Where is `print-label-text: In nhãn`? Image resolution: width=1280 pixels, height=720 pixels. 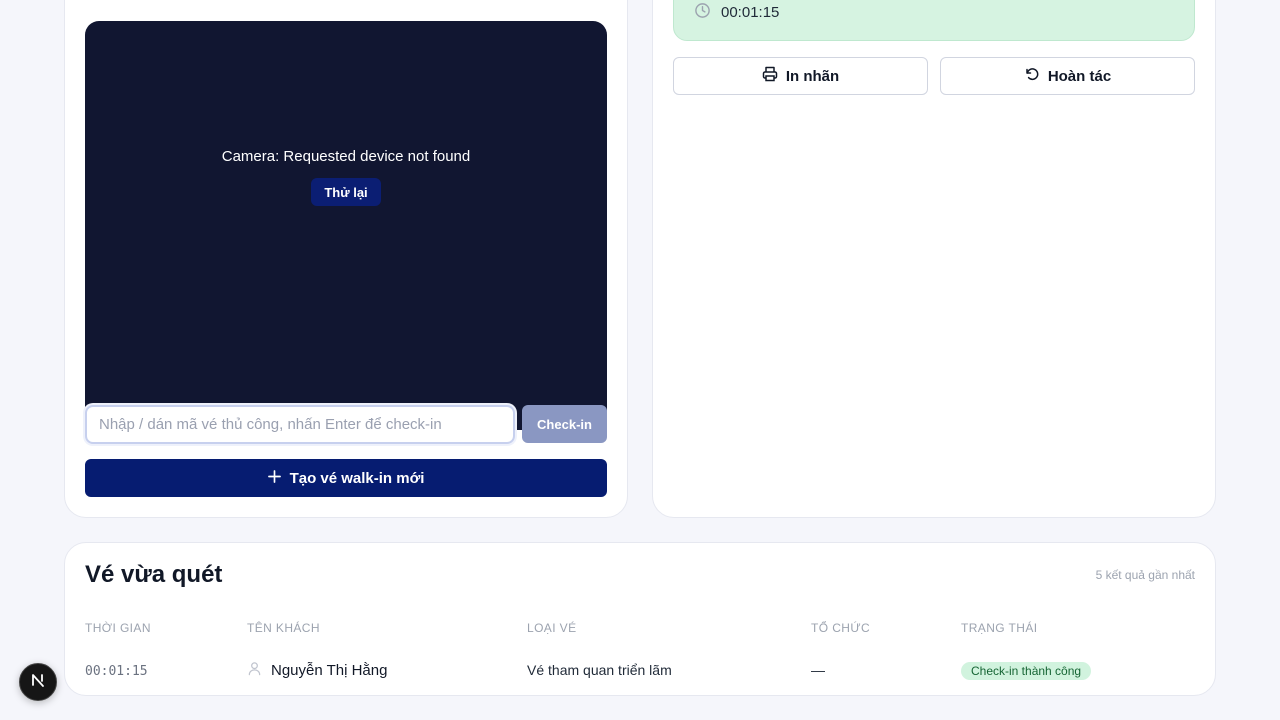
print-label-text: In nhãn is located at coordinates (812, 76).